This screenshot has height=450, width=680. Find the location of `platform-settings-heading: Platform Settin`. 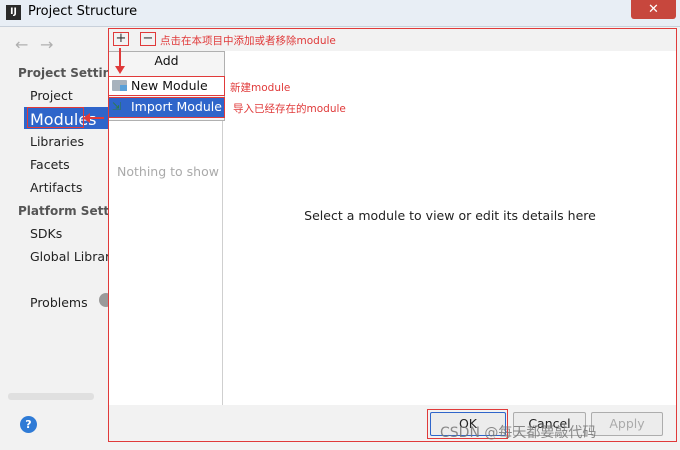

platform-settings-heading: Platform Settin is located at coordinates (63, 211).